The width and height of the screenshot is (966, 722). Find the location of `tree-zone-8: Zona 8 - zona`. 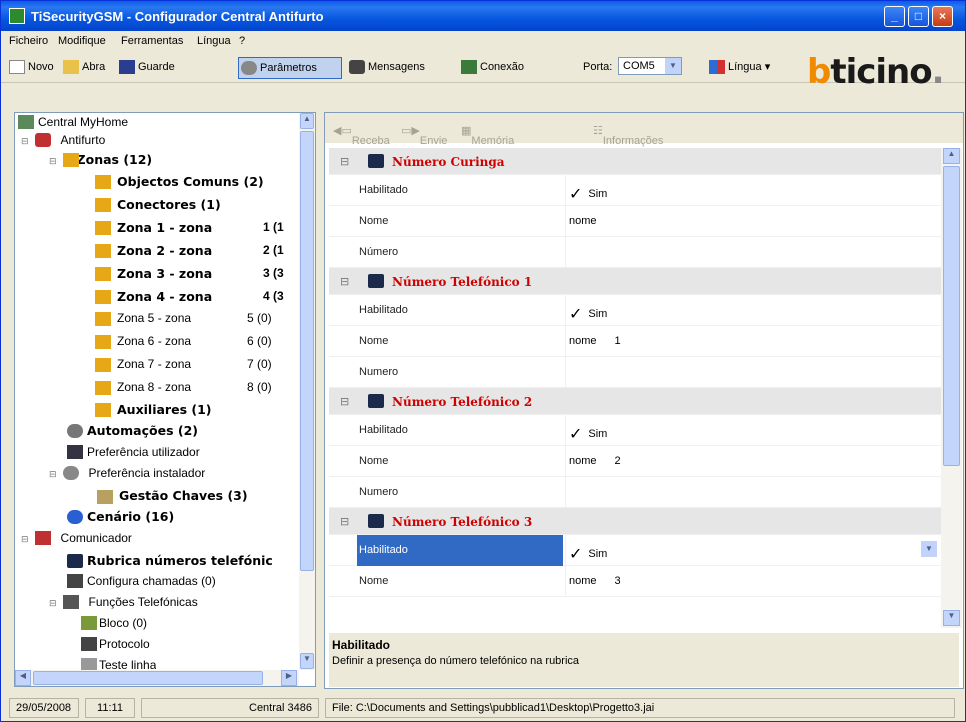

tree-zone-8: Zona 8 - zona is located at coordinates (143, 387).